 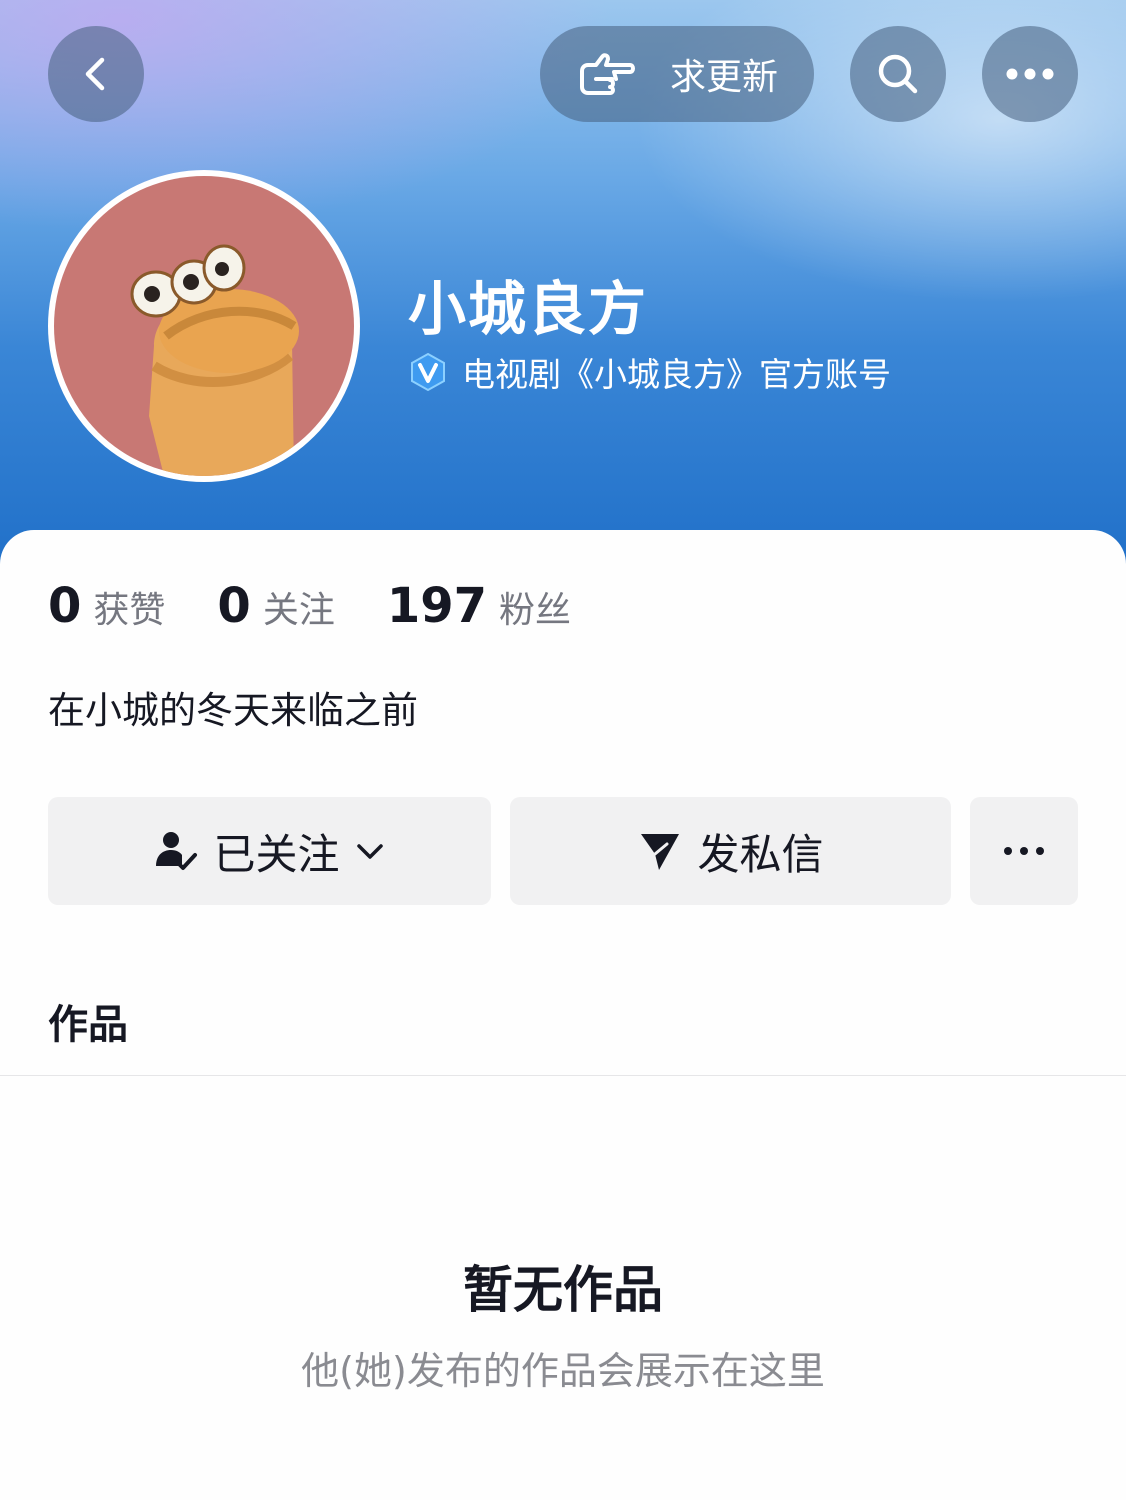 What do you see at coordinates (676, 374) in the screenshot?
I see `verification-text: 电视剧《小城良方》官方账号` at bounding box center [676, 374].